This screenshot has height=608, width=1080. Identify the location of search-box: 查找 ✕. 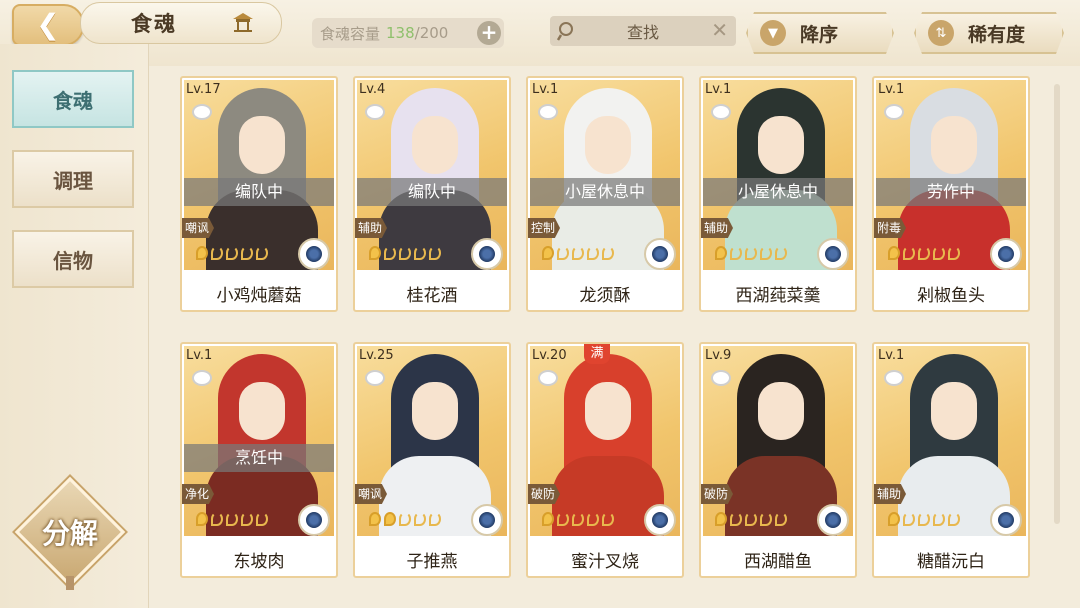
(643, 31).